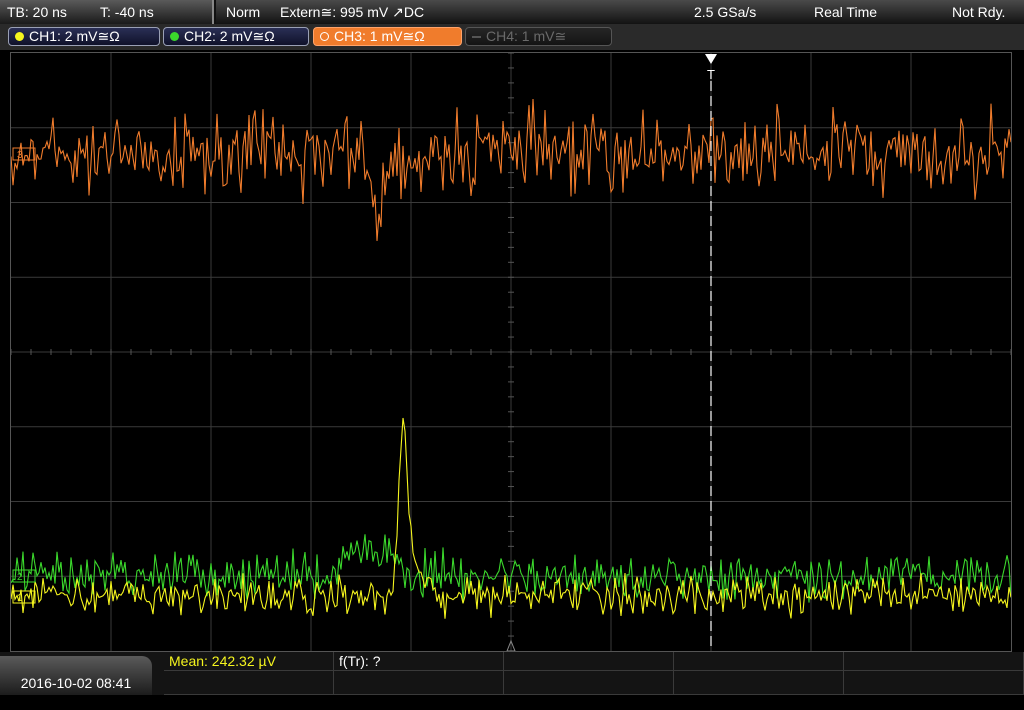 Image resolution: width=1024 pixels, height=710 pixels. I want to click on channel-2-tab: CH2: 2 mV≅Ω, so click(236, 36).